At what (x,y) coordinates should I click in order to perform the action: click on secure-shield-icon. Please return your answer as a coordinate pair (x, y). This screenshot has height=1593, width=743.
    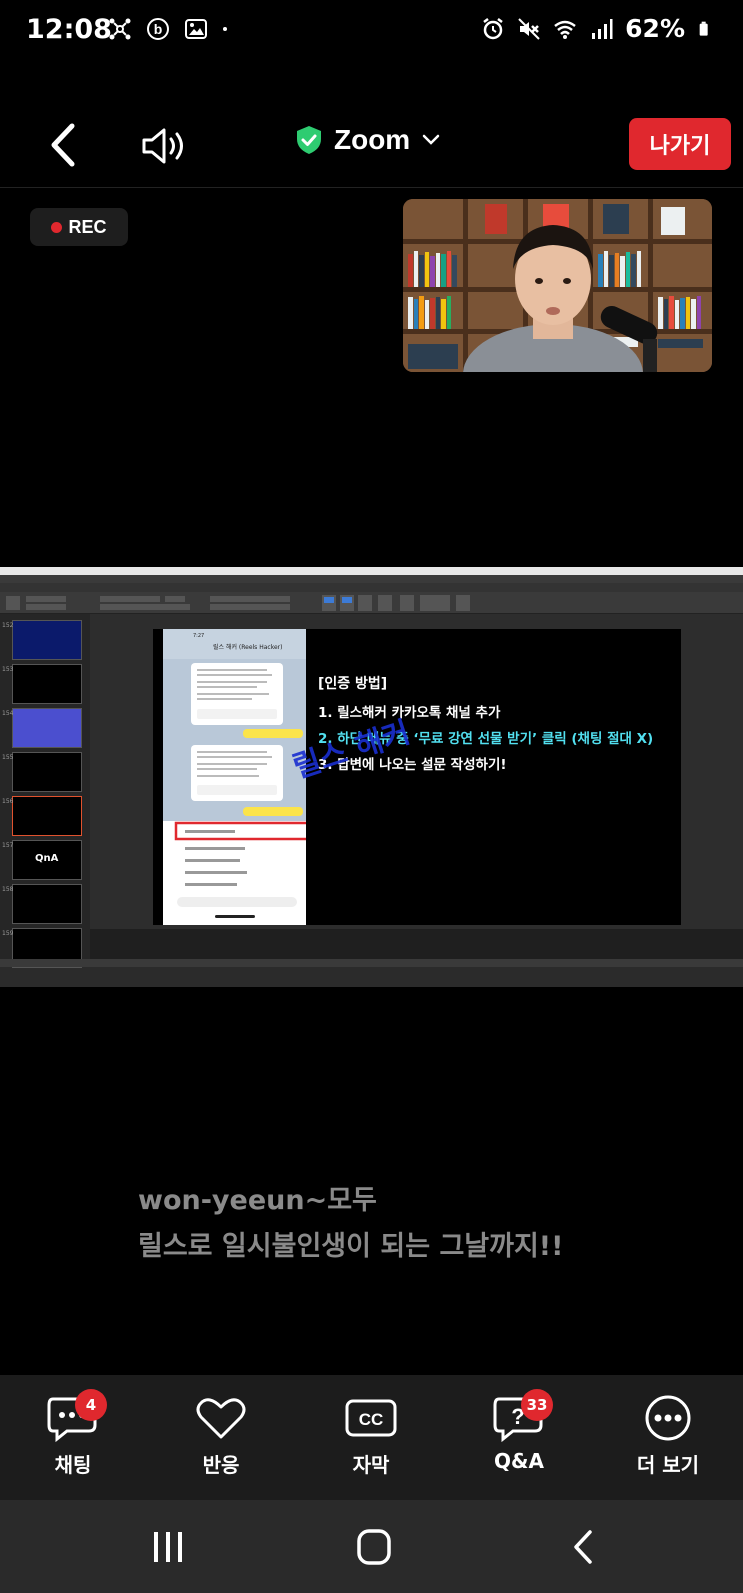
    Looking at the image, I should click on (309, 140).